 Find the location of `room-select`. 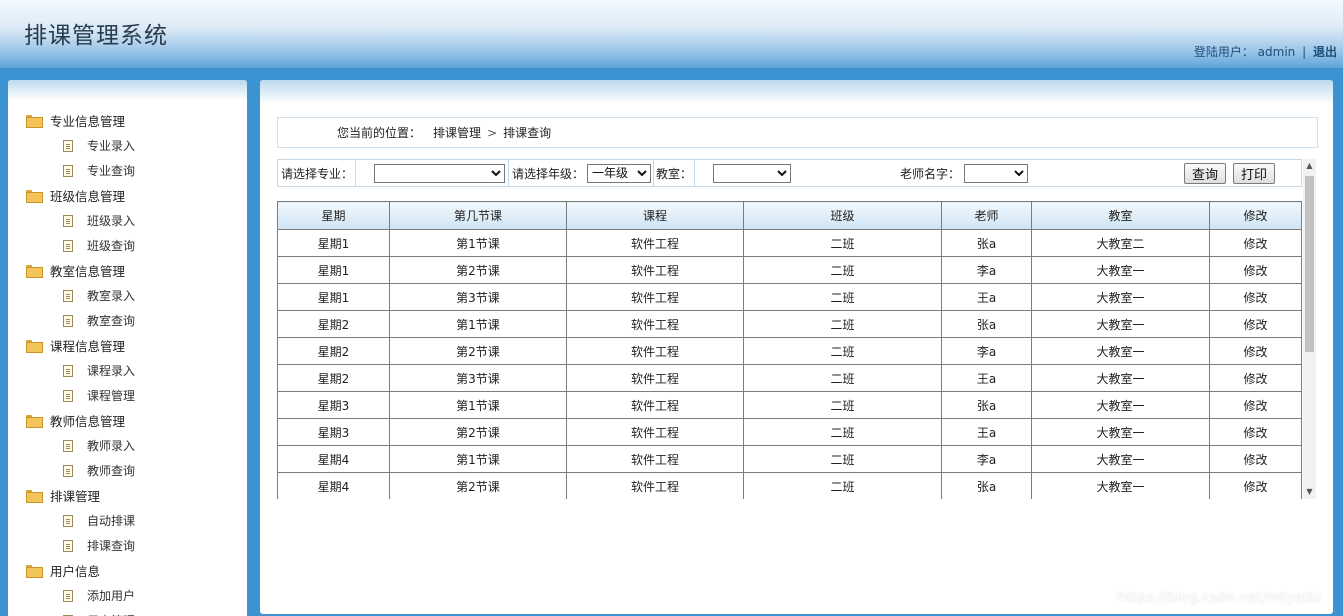

room-select is located at coordinates (752, 173).